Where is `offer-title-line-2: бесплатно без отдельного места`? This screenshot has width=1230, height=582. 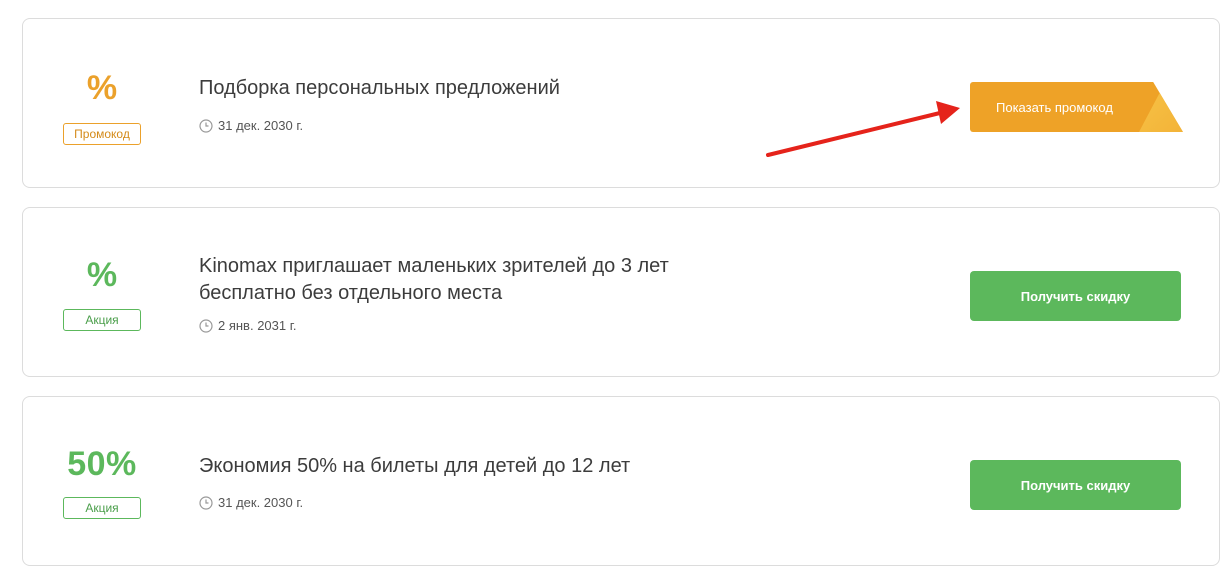
offer-title-line-2: бесплатно без отдельного места is located at coordinates (351, 293).